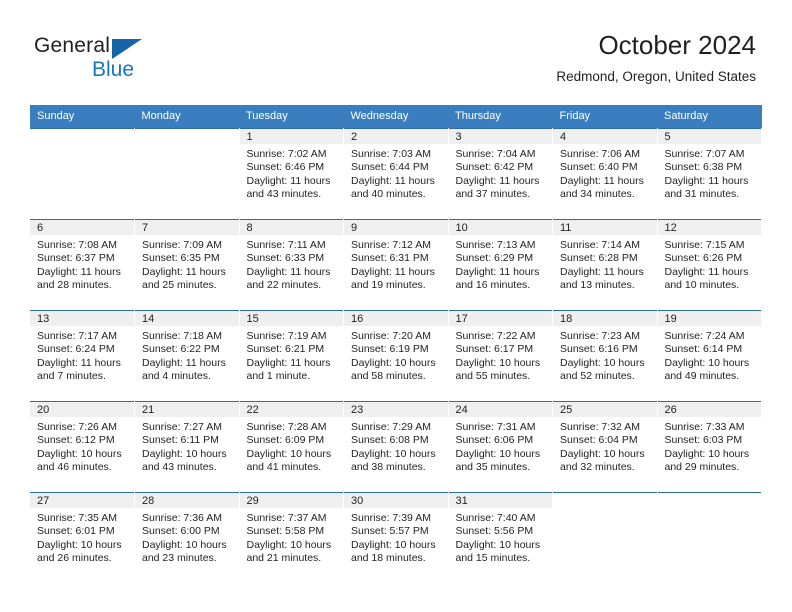 This screenshot has width=792, height=612. Describe the element at coordinates (181, 258) in the screenshot. I see `sunset-text: Sunset: 6:35 PM` at that location.